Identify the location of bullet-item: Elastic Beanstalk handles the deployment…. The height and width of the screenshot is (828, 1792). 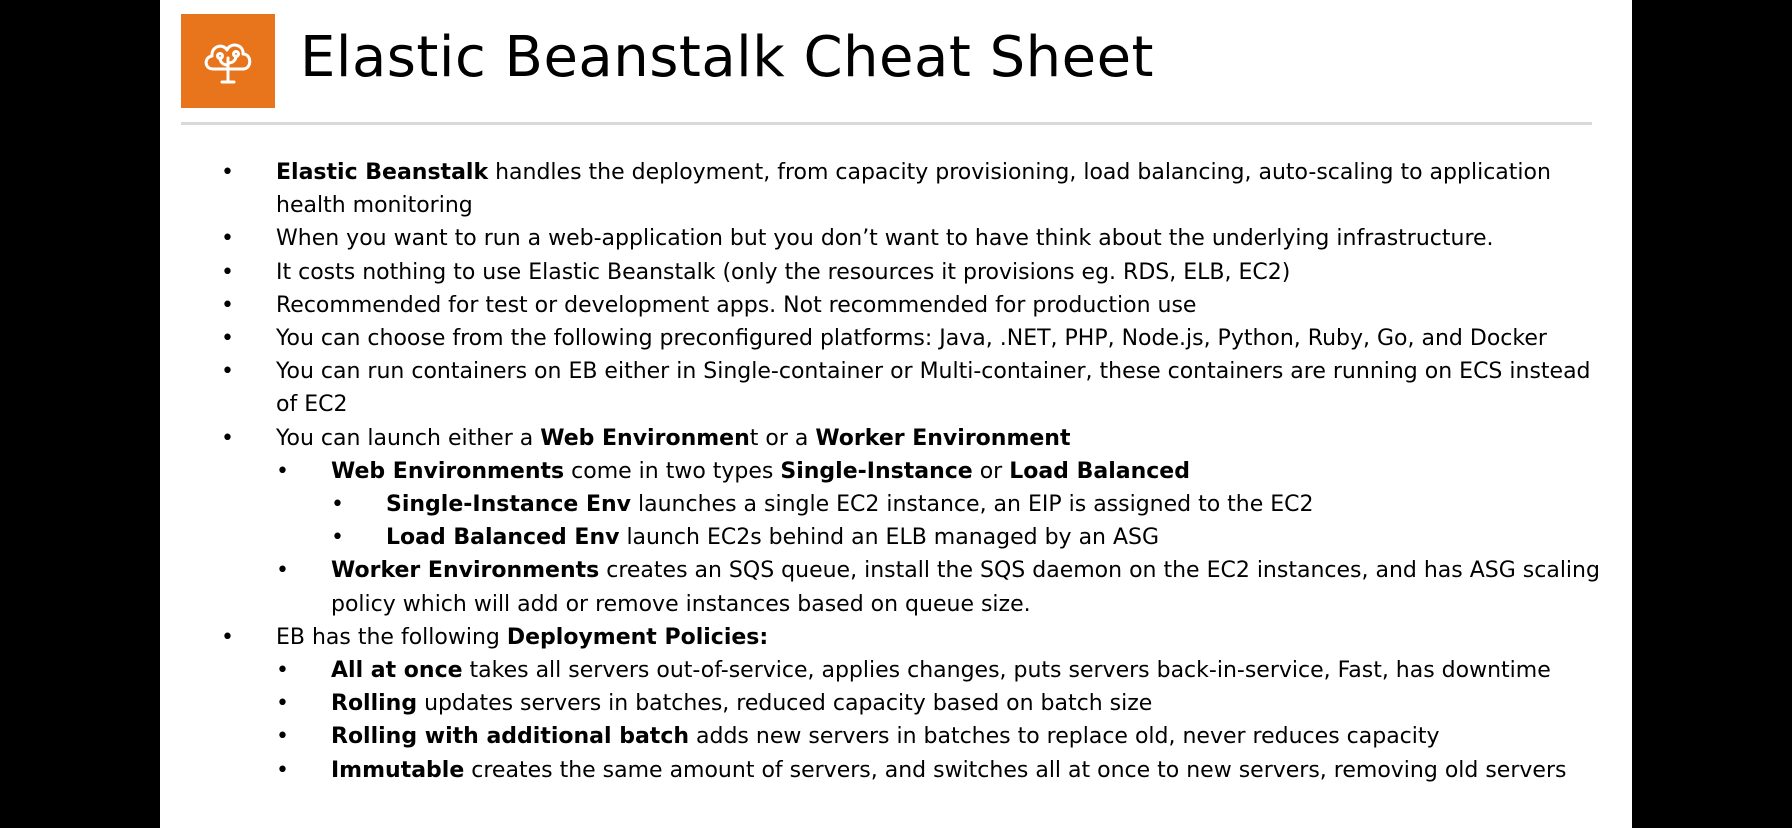
(911, 189).